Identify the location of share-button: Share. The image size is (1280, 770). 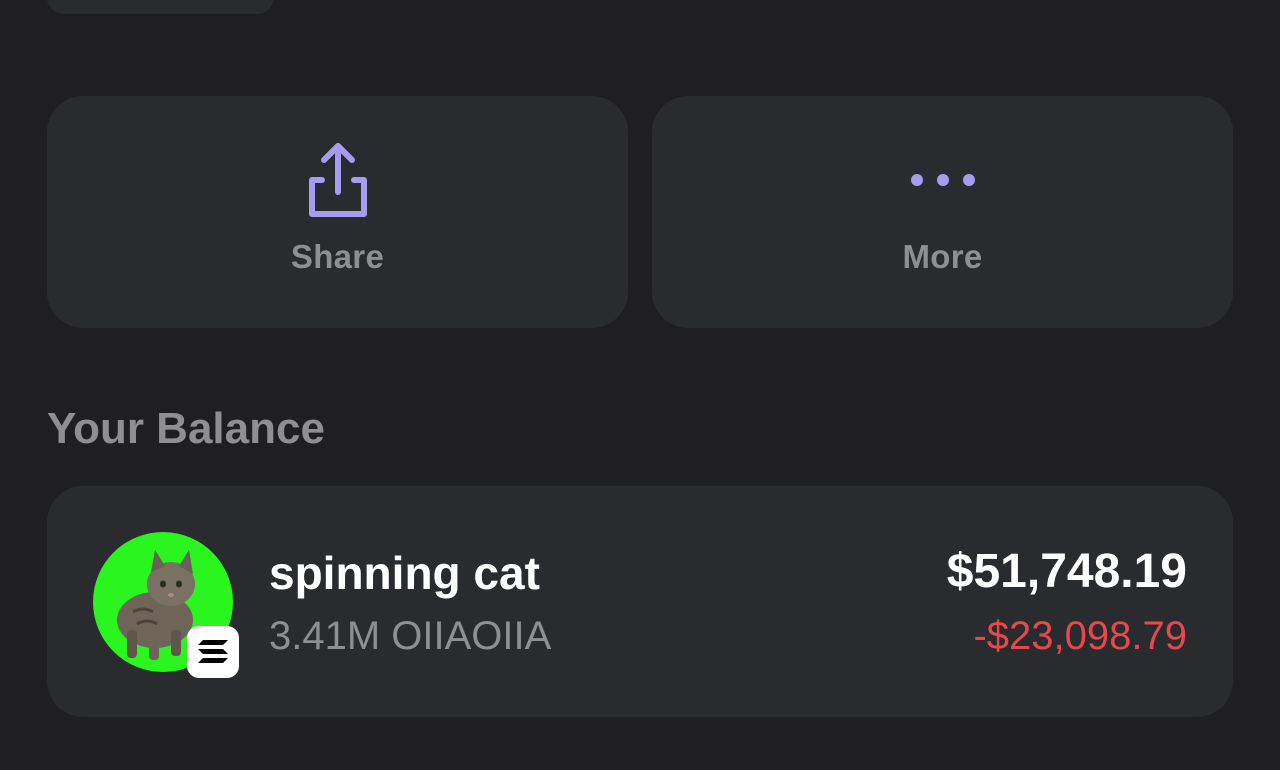
(337, 212).